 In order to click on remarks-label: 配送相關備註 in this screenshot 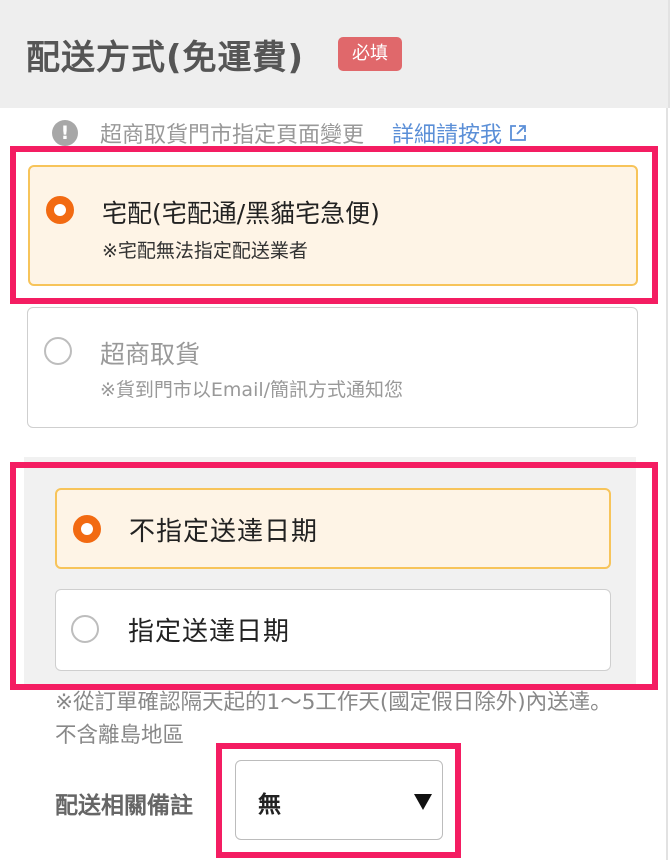, I will do `click(124, 806)`.